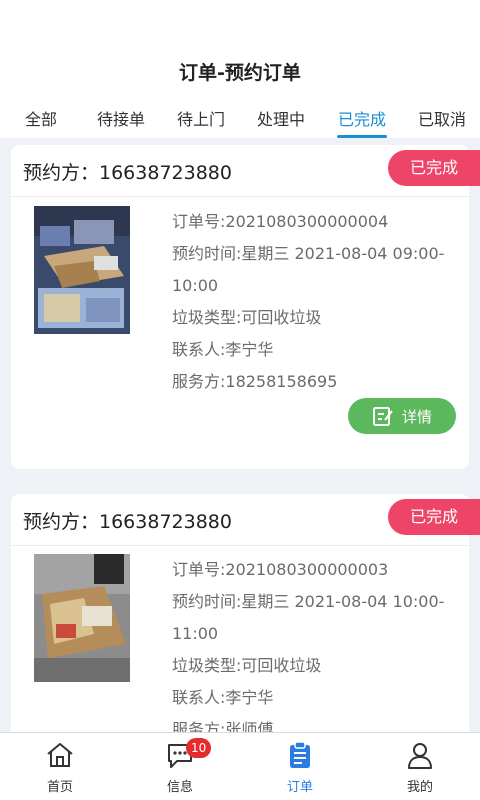  What do you see at coordinates (299, 787) in the screenshot?
I see `nav-orders-label: 订单` at bounding box center [299, 787].